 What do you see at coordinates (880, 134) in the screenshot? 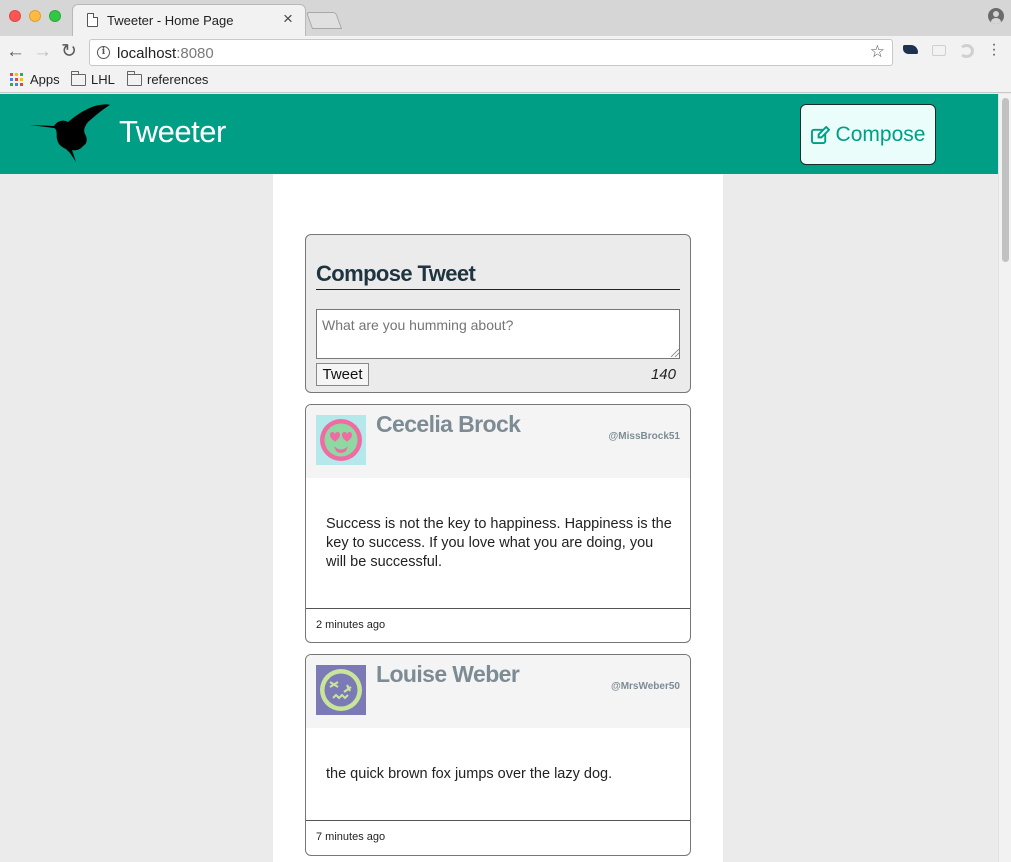
I see `compose-label: Compose` at bounding box center [880, 134].